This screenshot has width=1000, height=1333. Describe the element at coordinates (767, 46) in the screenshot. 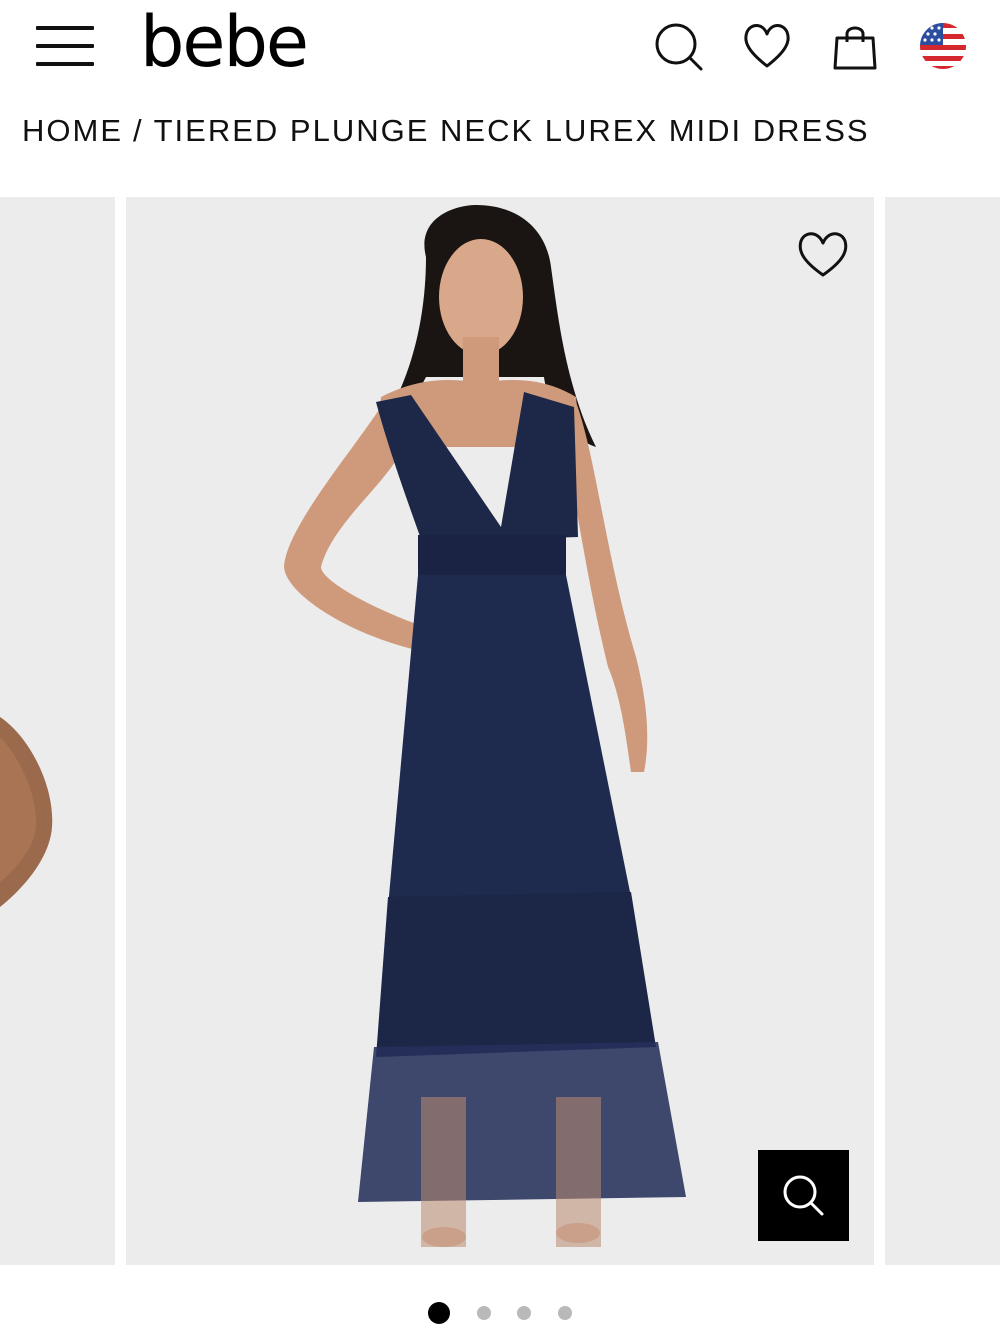

I see `wishlist-heart-icon` at that location.